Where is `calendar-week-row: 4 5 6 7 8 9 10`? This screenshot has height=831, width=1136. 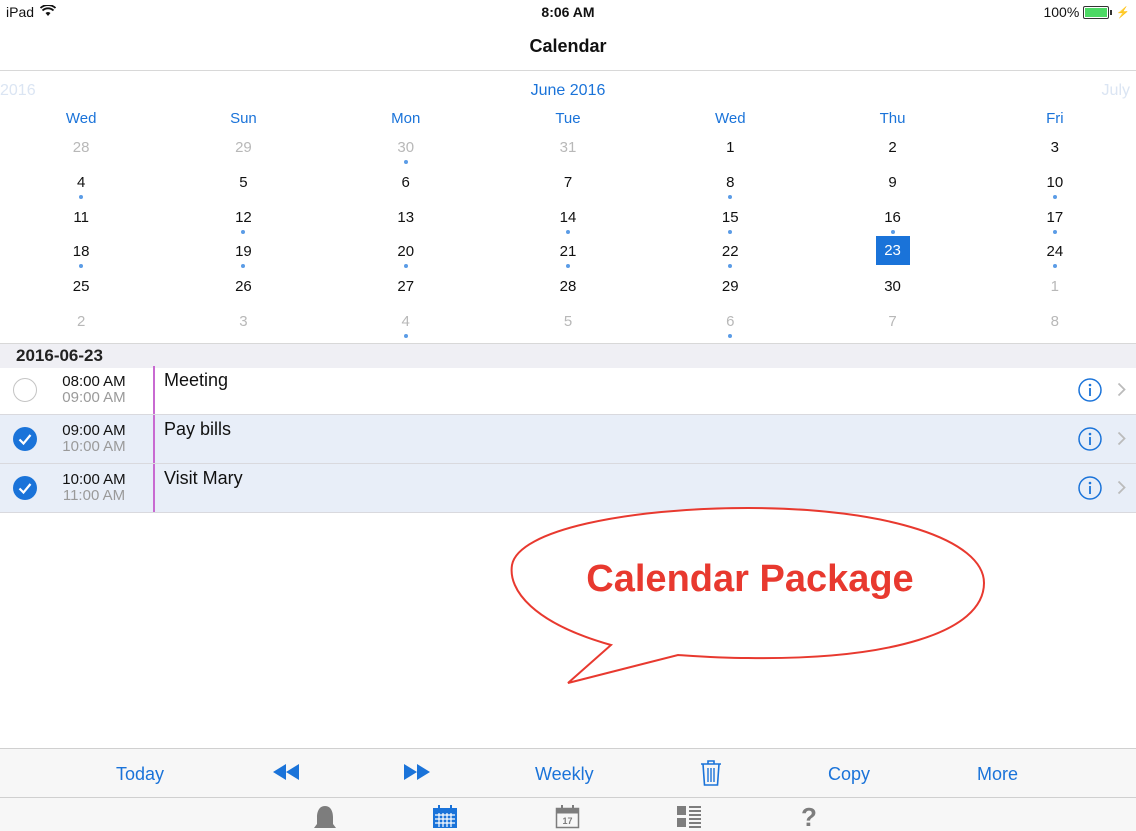
calendar-week-row: 4 5 6 7 8 9 10 is located at coordinates (568, 186).